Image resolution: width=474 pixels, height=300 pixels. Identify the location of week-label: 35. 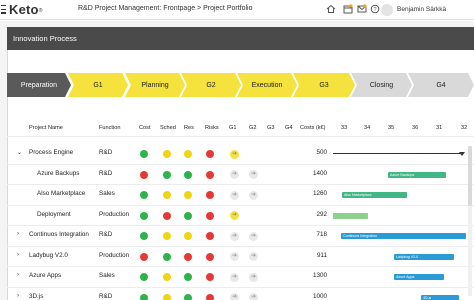
(391, 128).